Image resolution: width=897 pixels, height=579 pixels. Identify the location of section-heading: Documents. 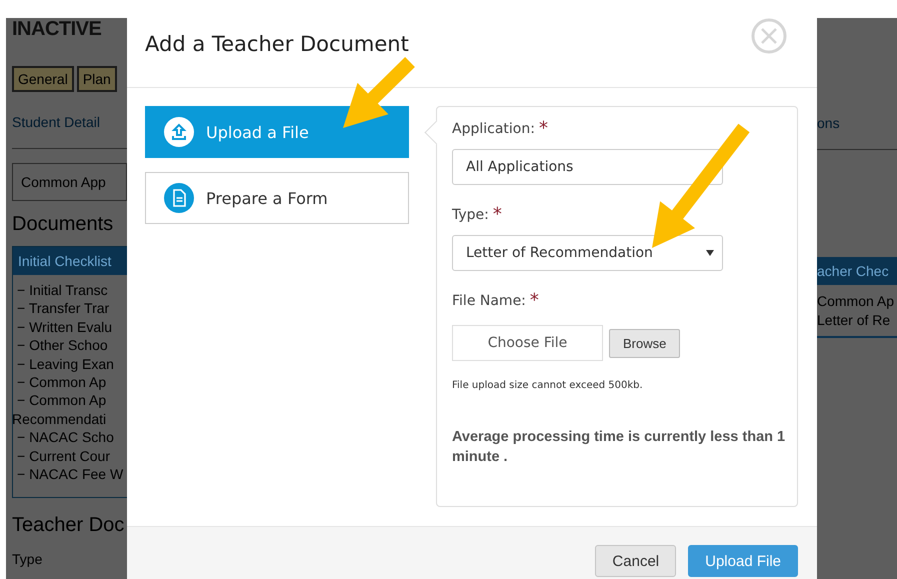
(63, 224).